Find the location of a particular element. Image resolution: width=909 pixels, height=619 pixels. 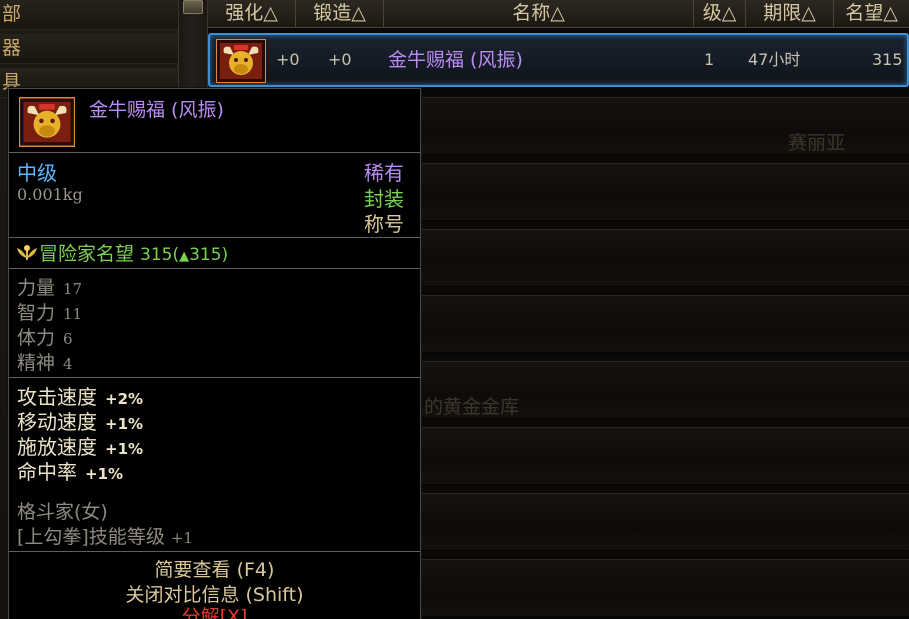

category-item-weapon: 器 is located at coordinates (89, 49).